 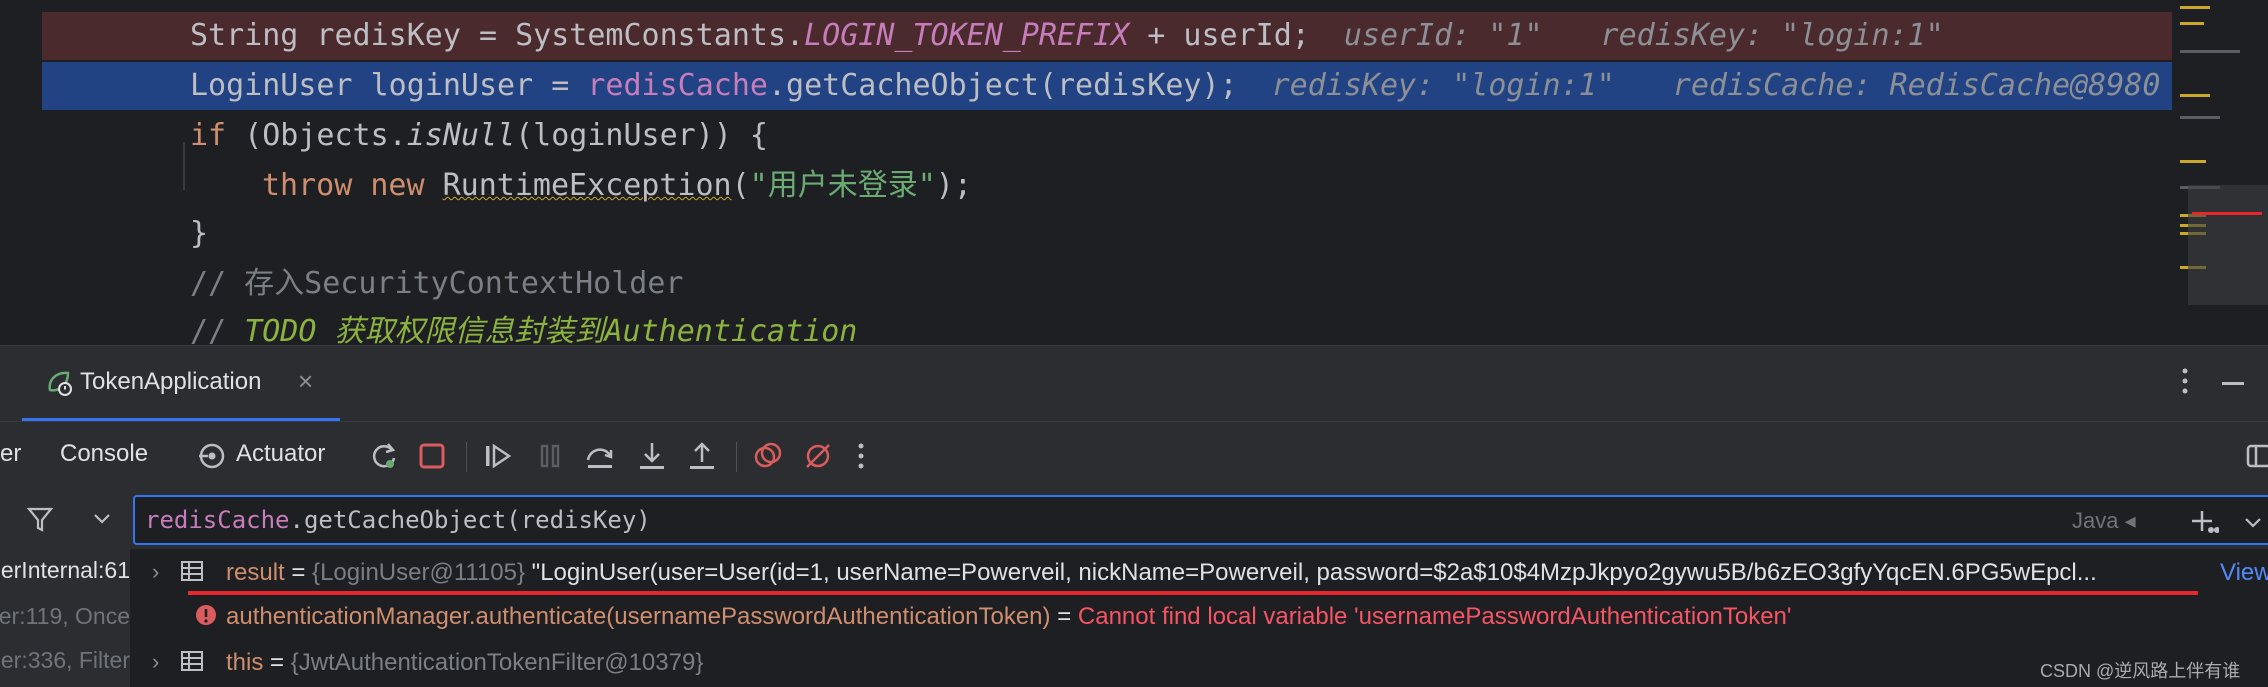 What do you see at coordinates (1122, 136) in the screenshot?
I see `code-line: if (Objects.isNull(loginUser)) {` at bounding box center [1122, 136].